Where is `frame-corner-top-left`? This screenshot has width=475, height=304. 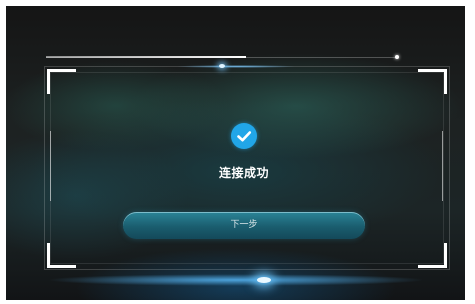
frame-corner-top-left is located at coordinates (61, 81).